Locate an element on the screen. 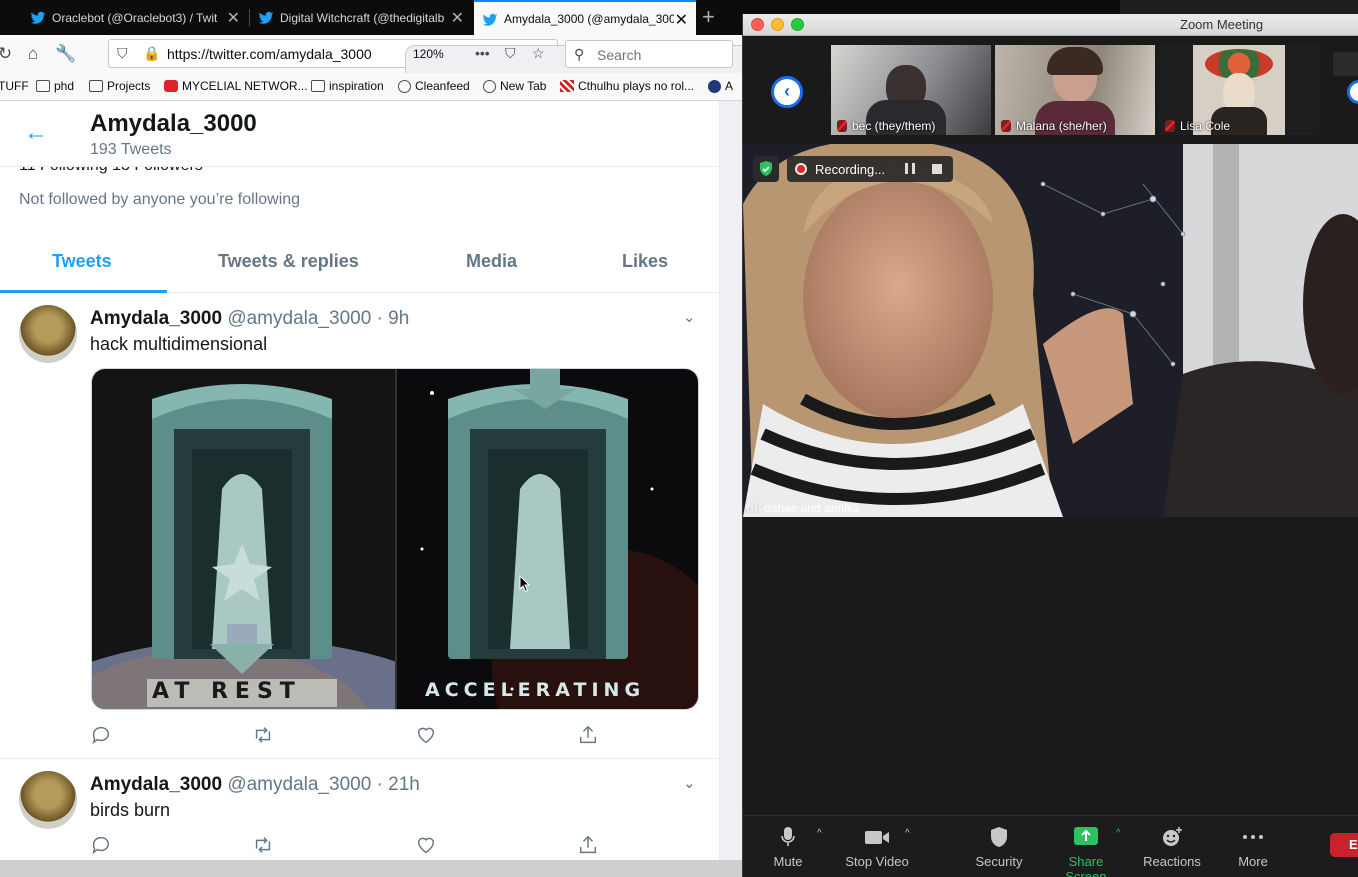  bookmark-folder-projects: Projects is located at coordinates (119, 86).